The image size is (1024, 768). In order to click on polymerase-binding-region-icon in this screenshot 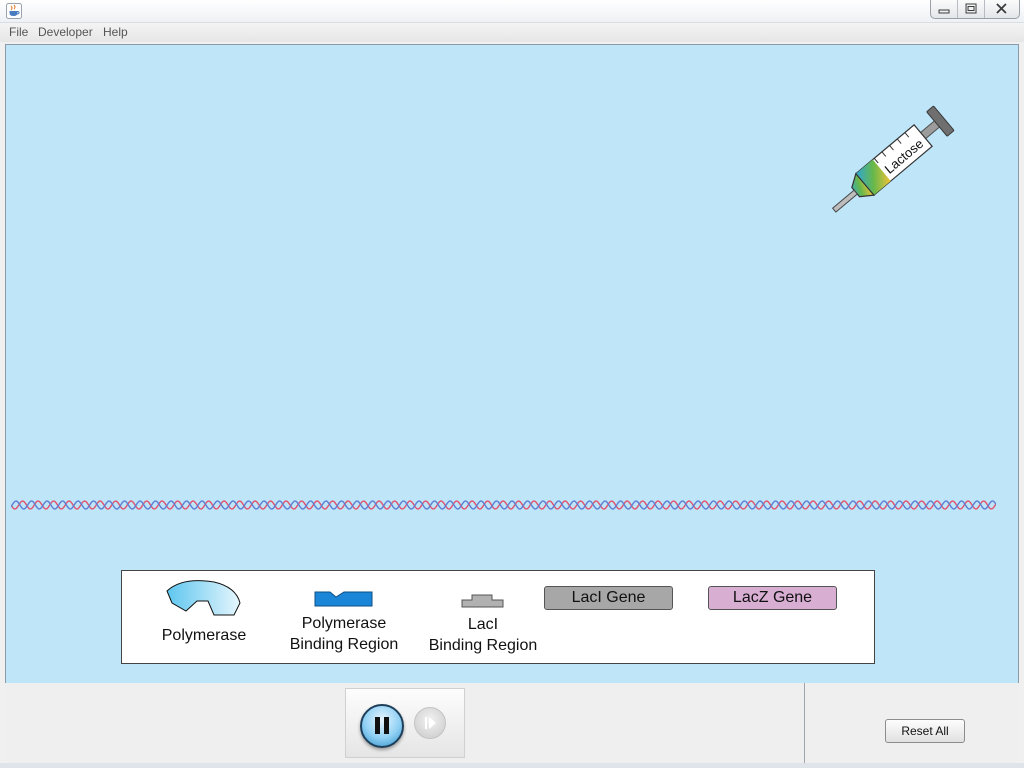, I will do `click(343, 599)`.